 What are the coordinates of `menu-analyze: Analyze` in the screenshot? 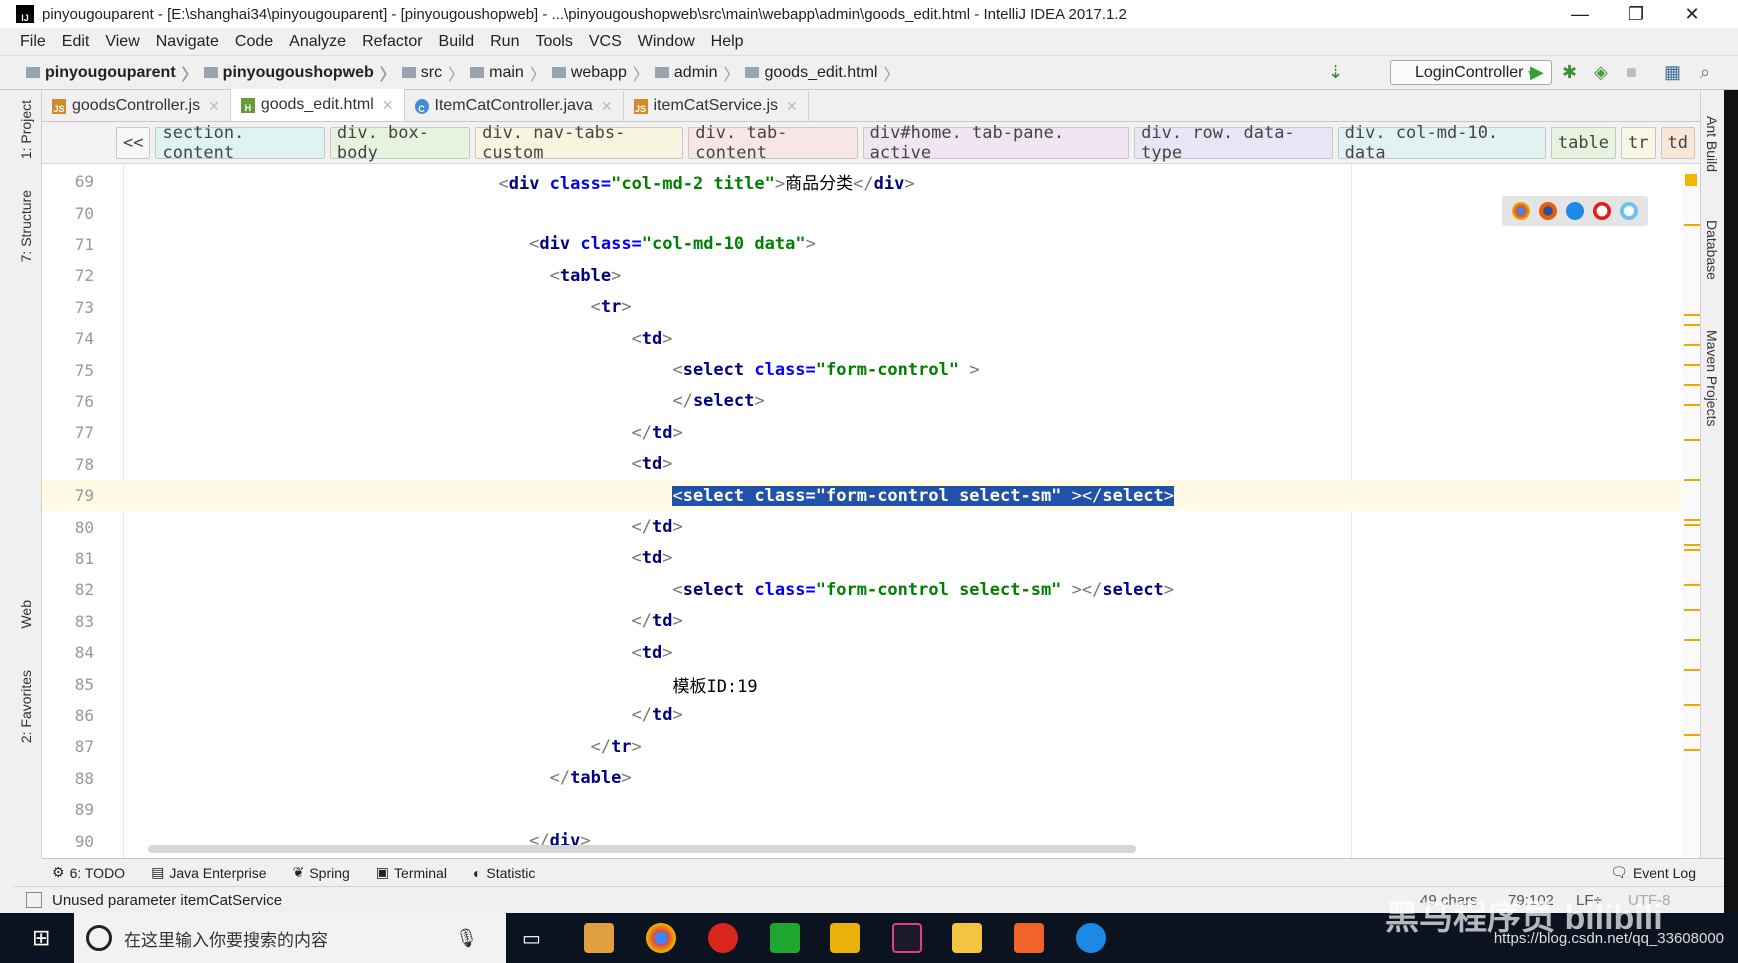 It's located at (317, 42).